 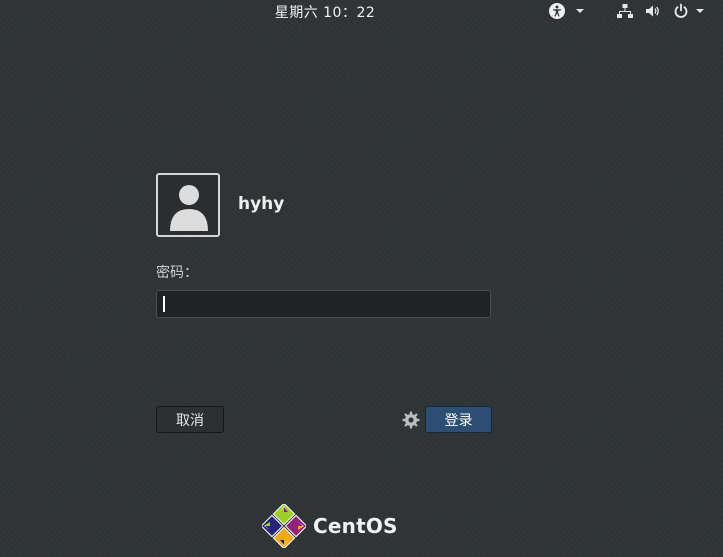 What do you see at coordinates (625, 11) in the screenshot?
I see `network-wired-icon` at bounding box center [625, 11].